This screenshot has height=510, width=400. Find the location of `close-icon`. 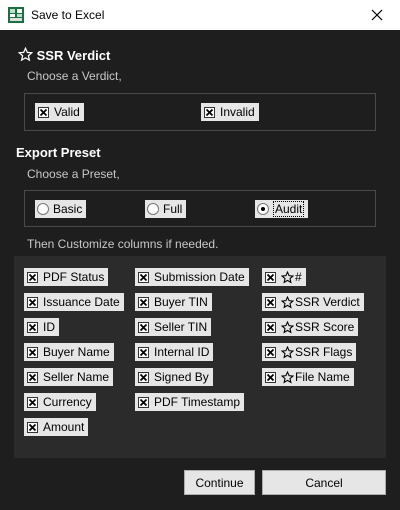

close-icon is located at coordinates (377, 15).